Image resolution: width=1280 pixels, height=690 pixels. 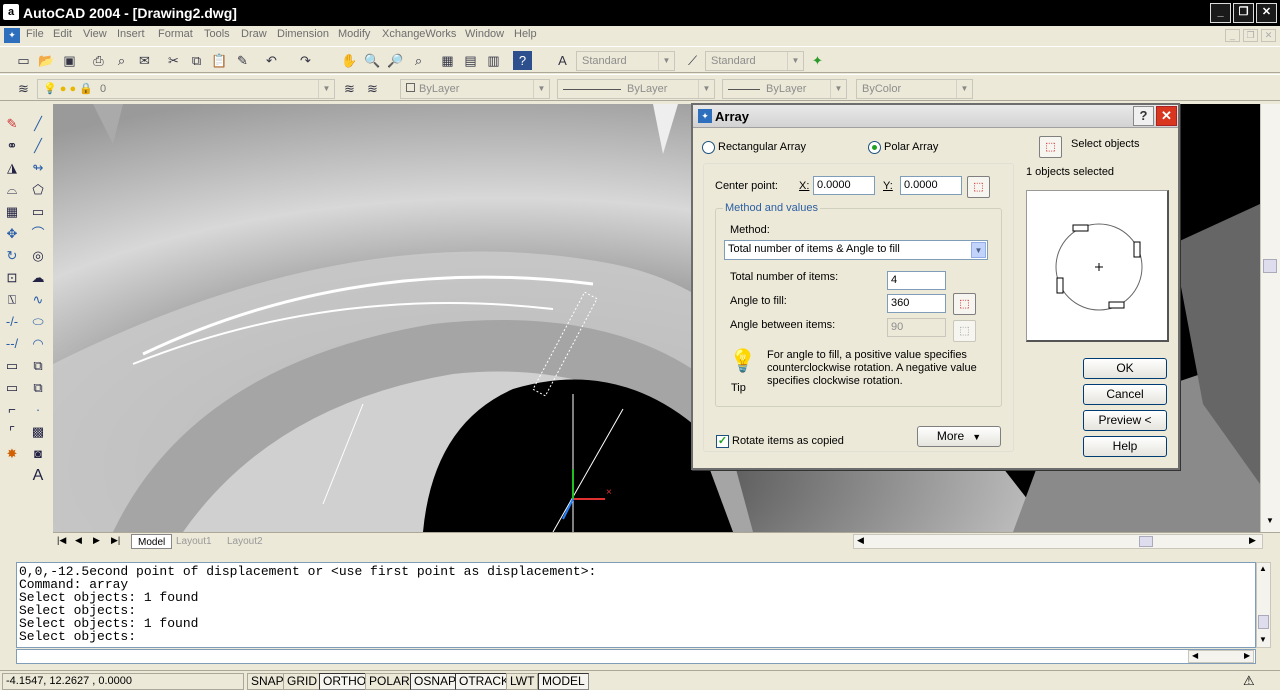 I want to click on copy-icon: ⧉, so click(x=196, y=60).